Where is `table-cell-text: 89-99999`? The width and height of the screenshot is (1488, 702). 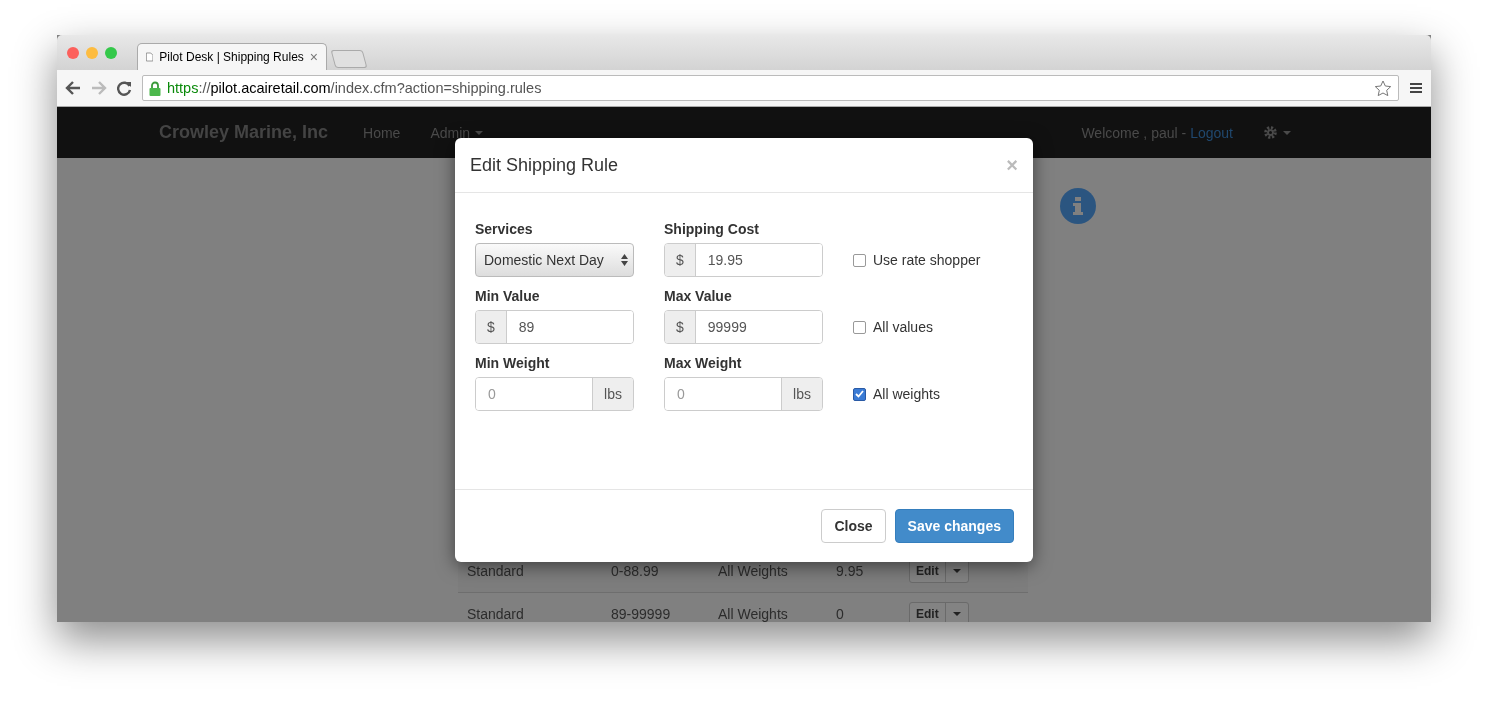 table-cell-text: 89-99999 is located at coordinates (641, 614).